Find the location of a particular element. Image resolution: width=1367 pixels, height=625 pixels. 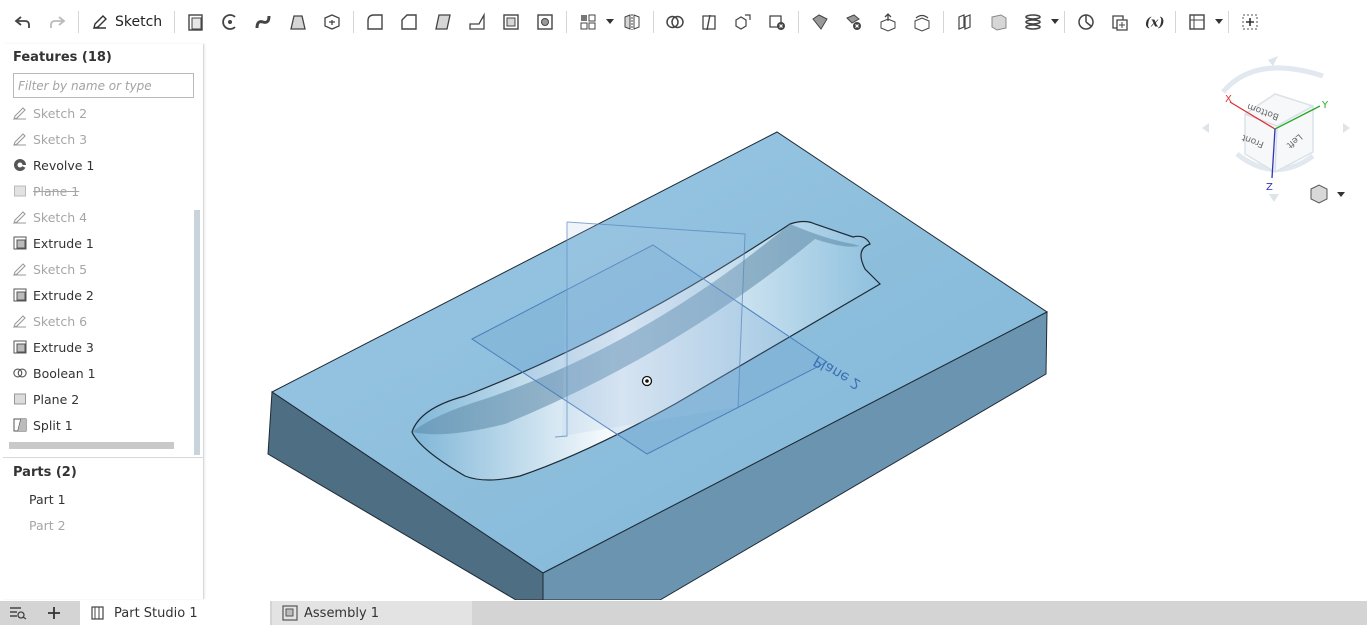

replace-face-icon is located at coordinates (922, 22).